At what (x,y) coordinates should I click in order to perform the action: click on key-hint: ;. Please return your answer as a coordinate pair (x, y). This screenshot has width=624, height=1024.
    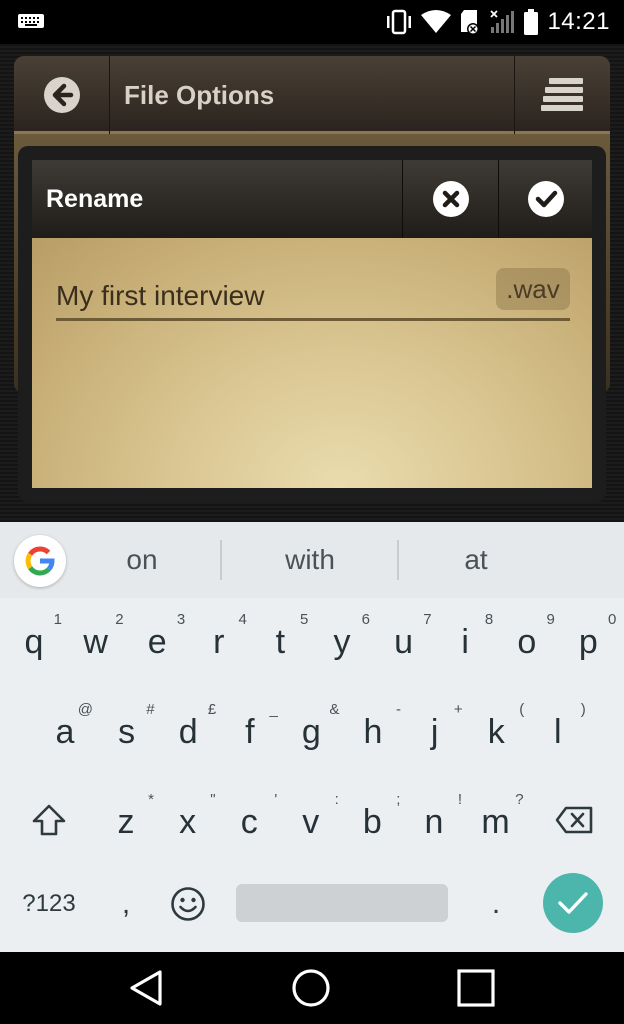
    Looking at the image, I should click on (398, 799).